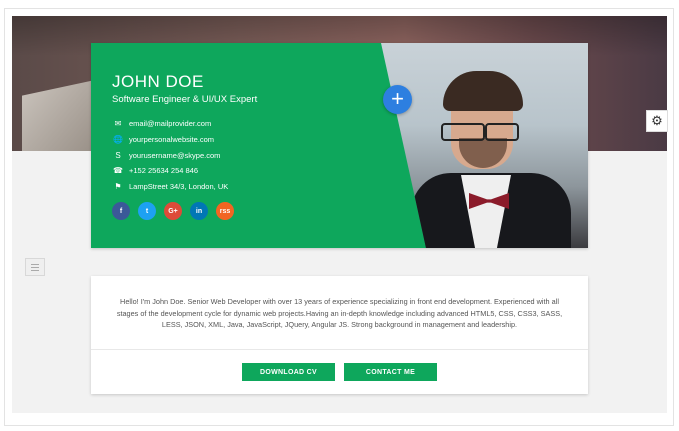 Image resolution: width=679 pixels, height=431 pixels. Describe the element at coordinates (35, 267) in the screenshot. I see `menu-toggle-button` at that location.